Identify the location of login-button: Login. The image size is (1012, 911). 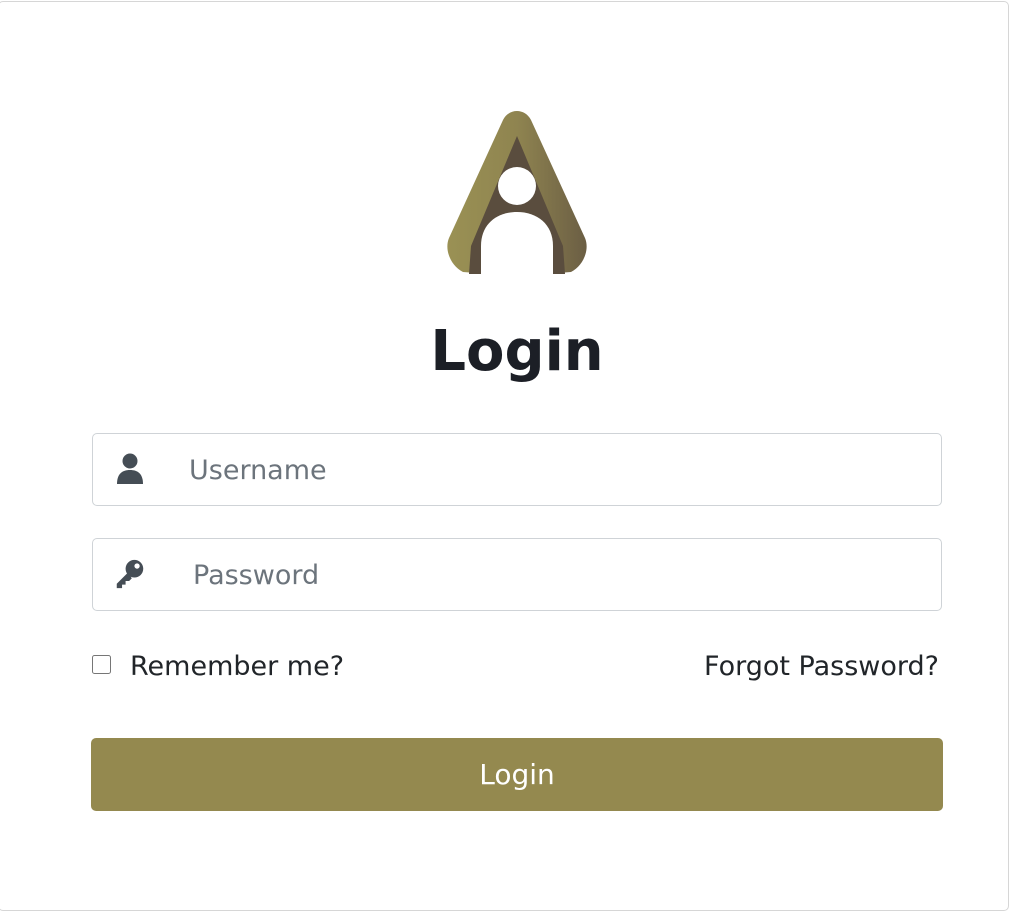
(517, 774).